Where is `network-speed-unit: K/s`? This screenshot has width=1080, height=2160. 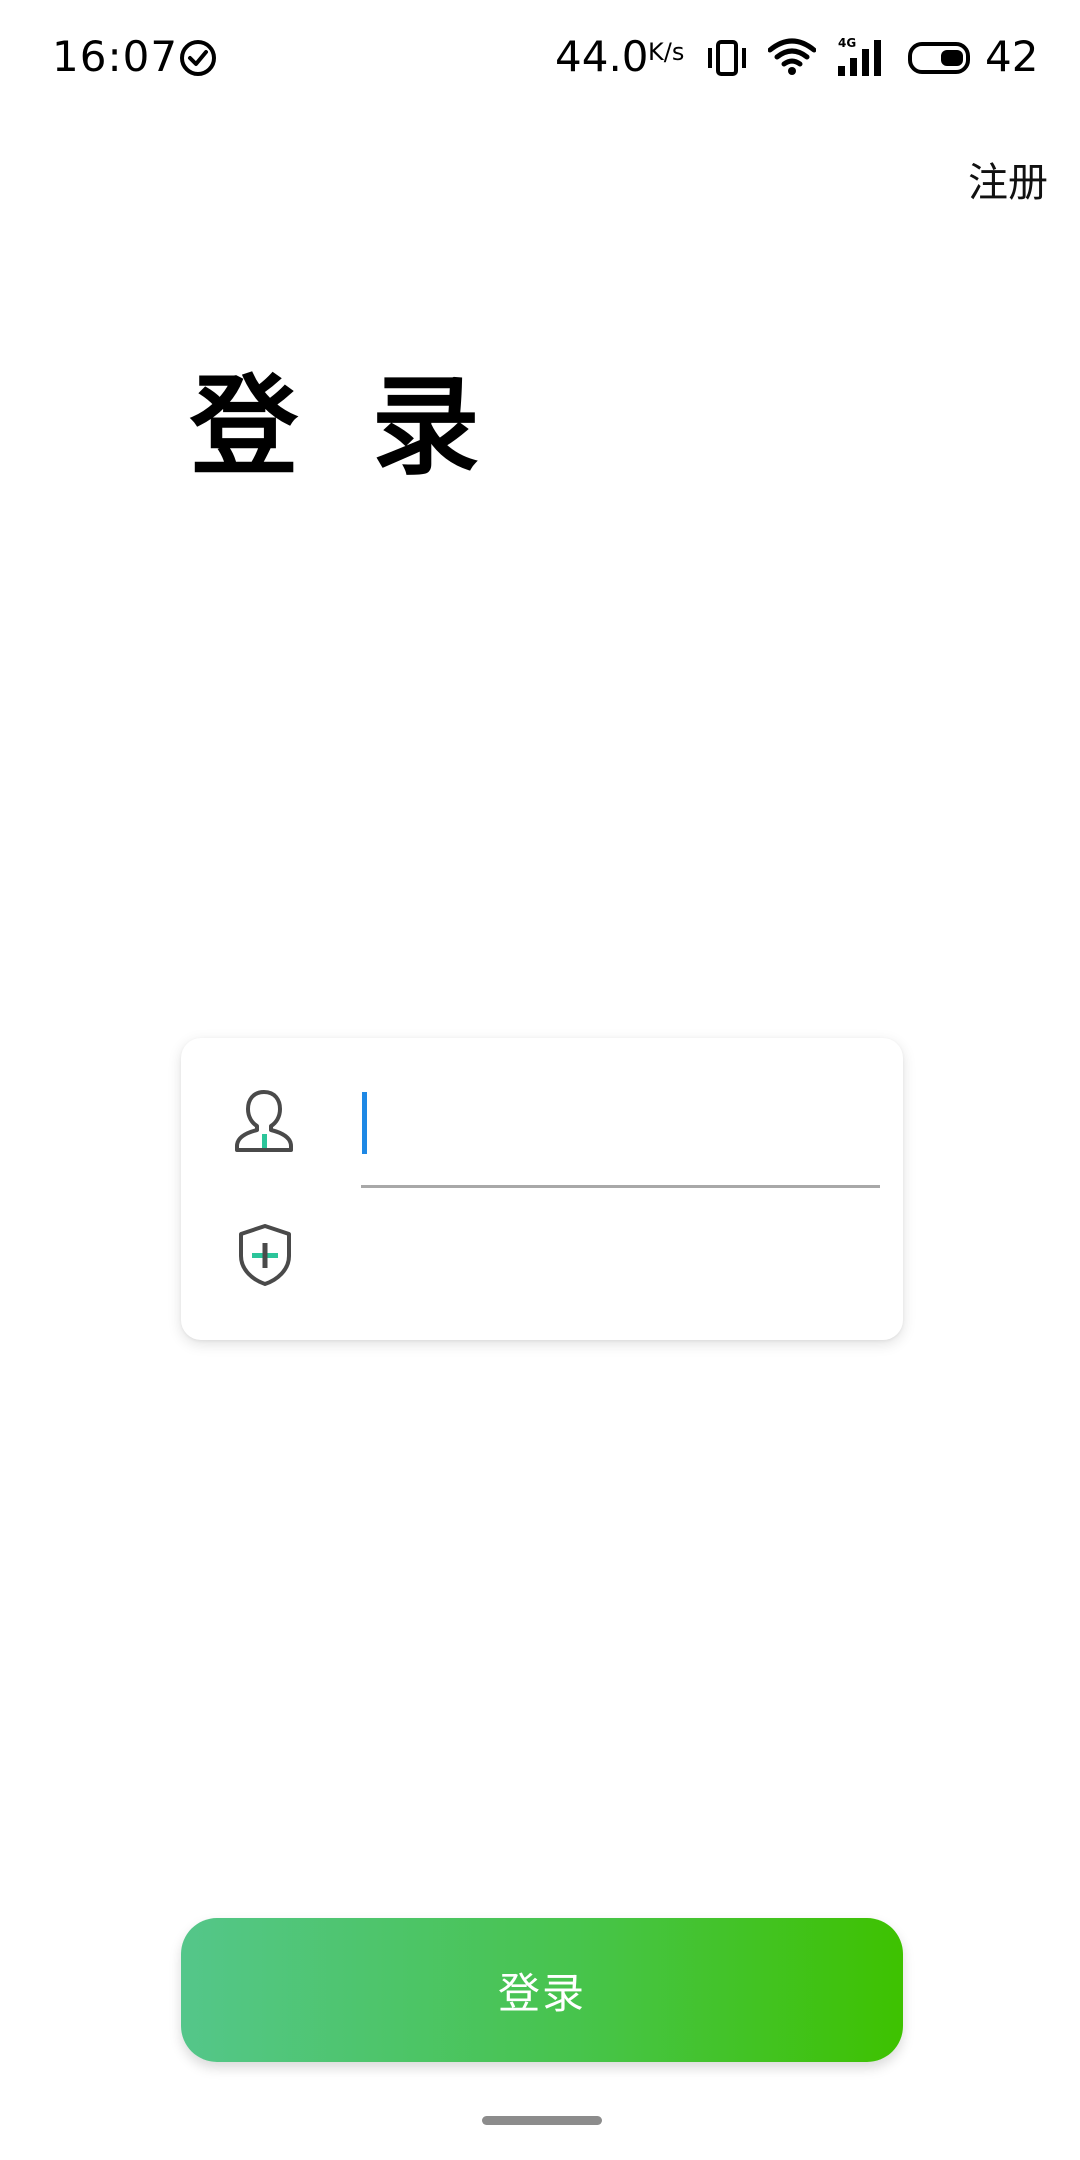 network-speed-unit: K/s is located at coordinates (666, 52).